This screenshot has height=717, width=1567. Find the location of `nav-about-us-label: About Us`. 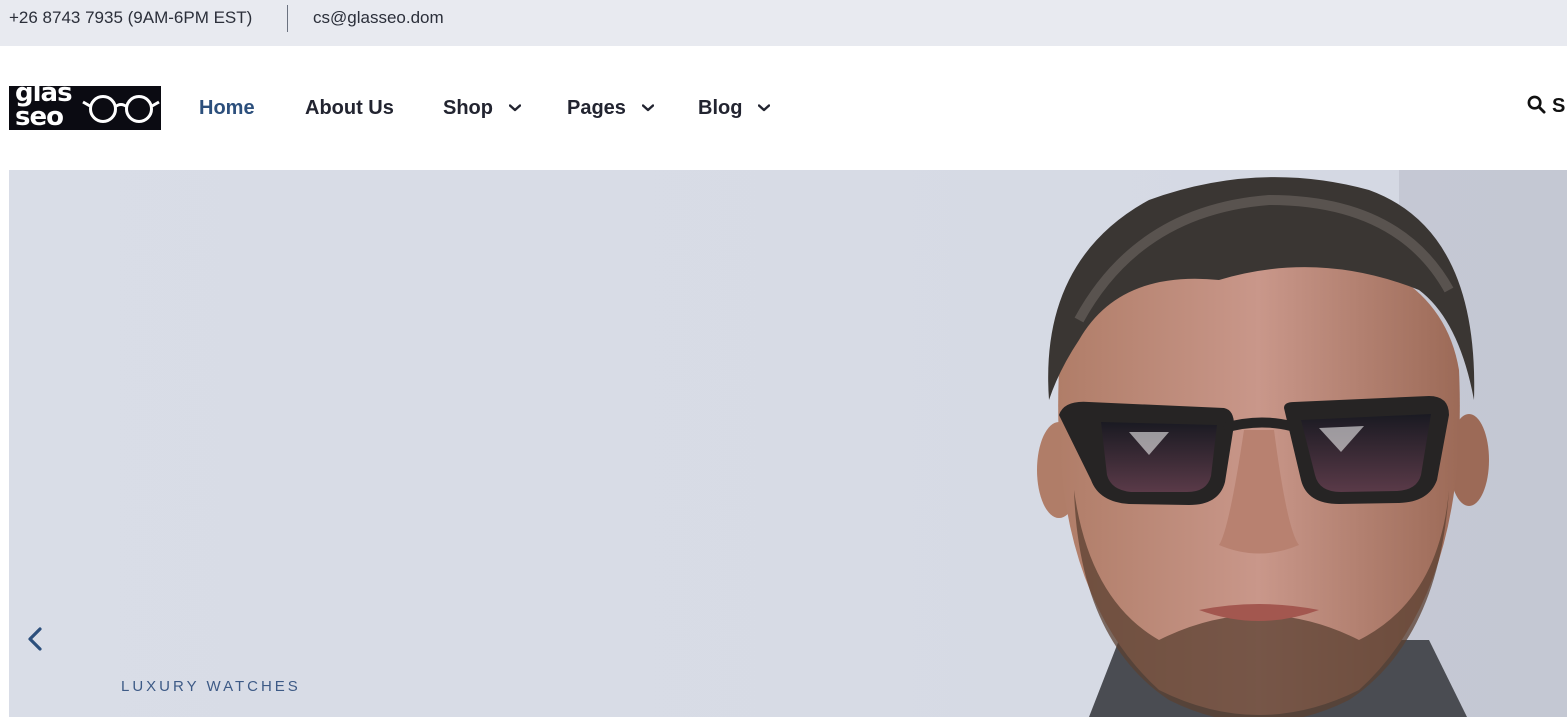

nav-about-us-label: About Us is located at coordinates (349, 108).